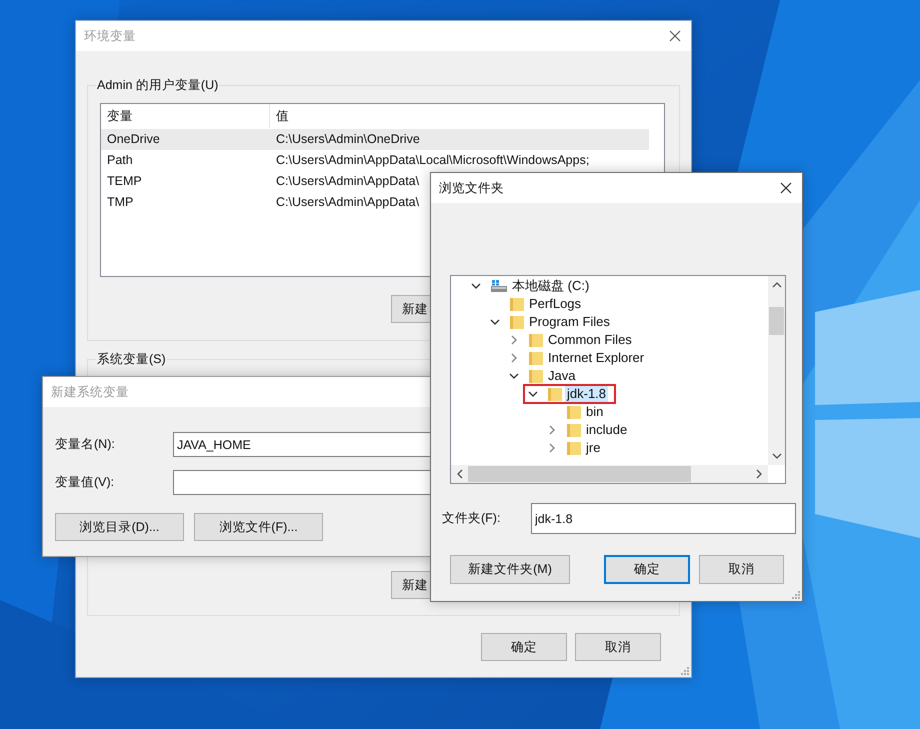 Image resolution: width=920 pixels, height=729 pixels. What do you see at coordinates (510, 569) in the screenshot?
I see `dialog-button: 新建文件夹(M)` at bounding box center [510, 569].